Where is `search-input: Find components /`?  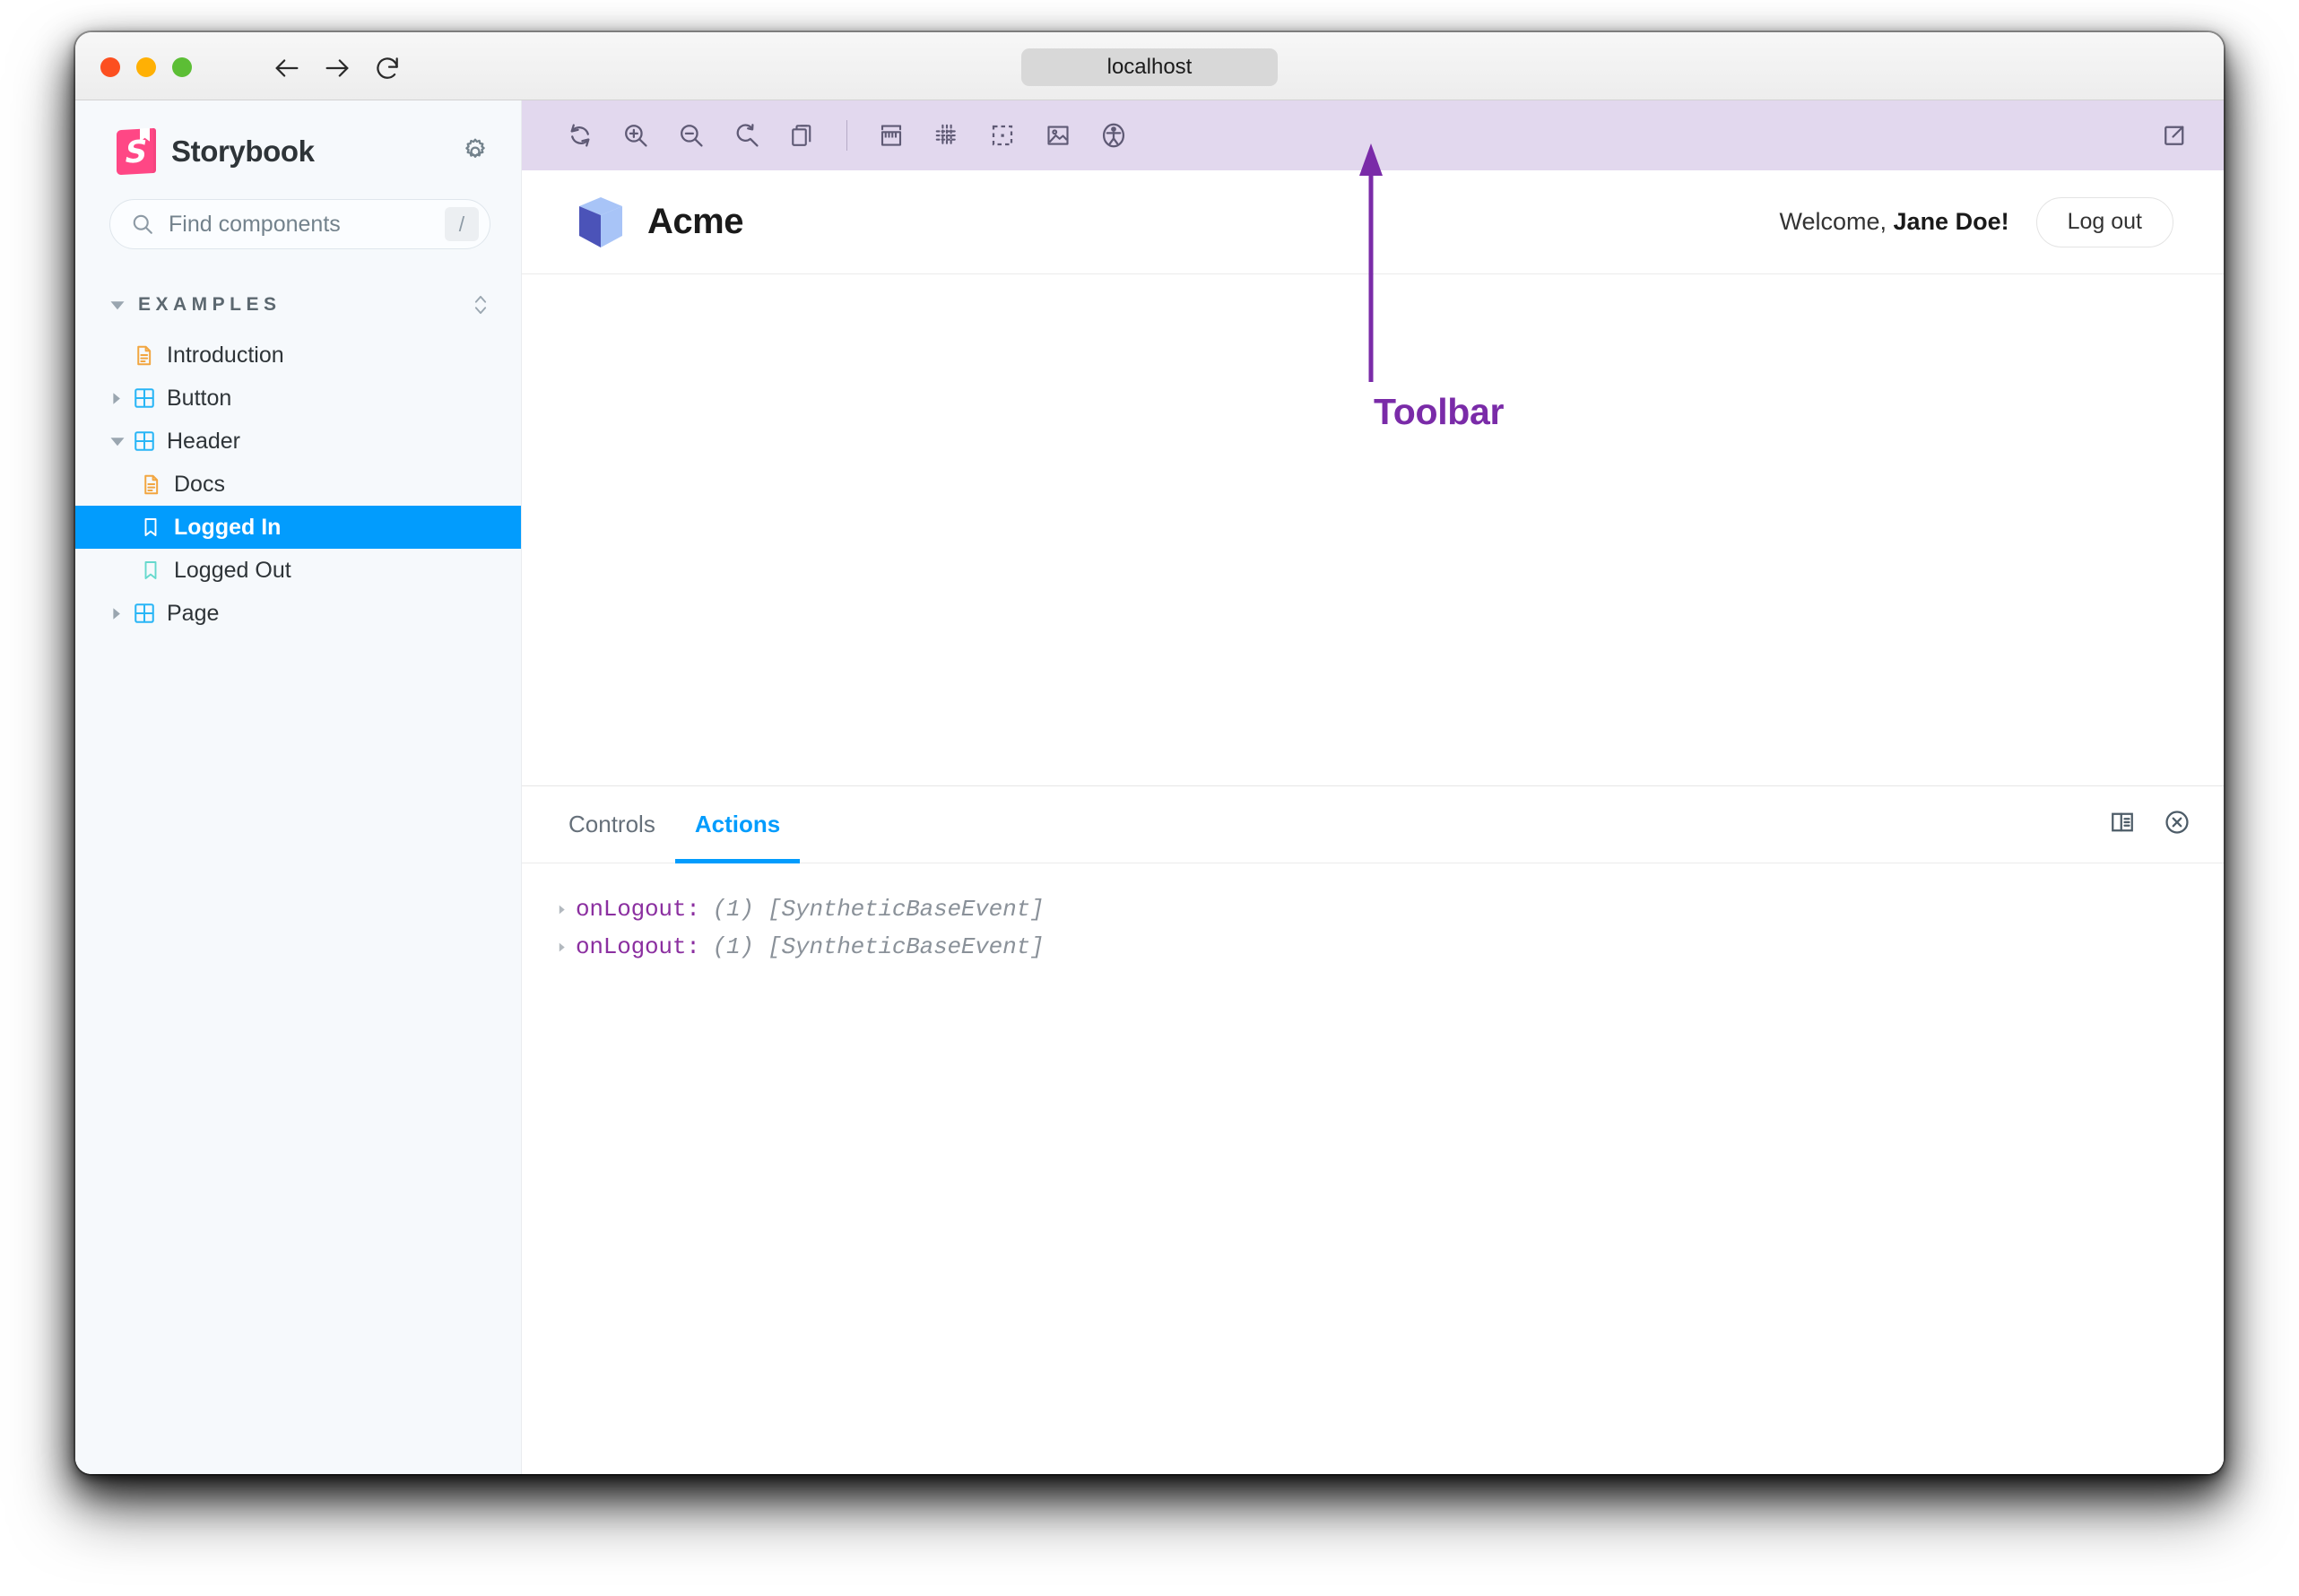 search-input: Find components / is located at coordinates (299, 224).